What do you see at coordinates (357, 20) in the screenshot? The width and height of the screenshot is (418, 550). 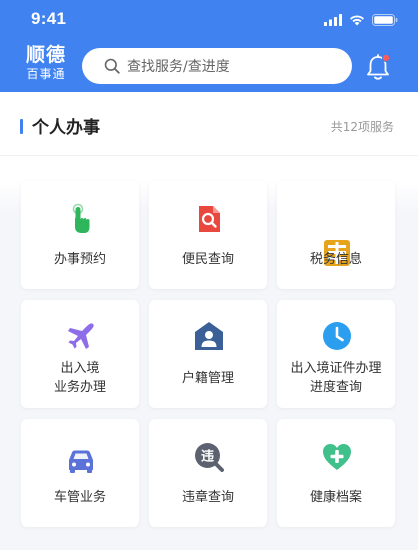 I see `wifi-icon` at bounding box center [357, 20].